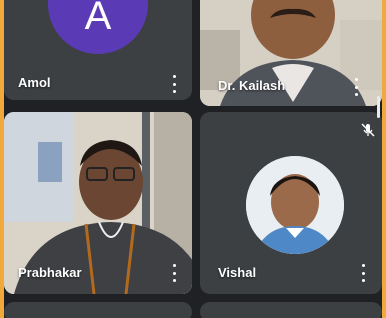  Describe the element at coordinates (378, 107) in the screenshot. I see `scrollbar` at that location.